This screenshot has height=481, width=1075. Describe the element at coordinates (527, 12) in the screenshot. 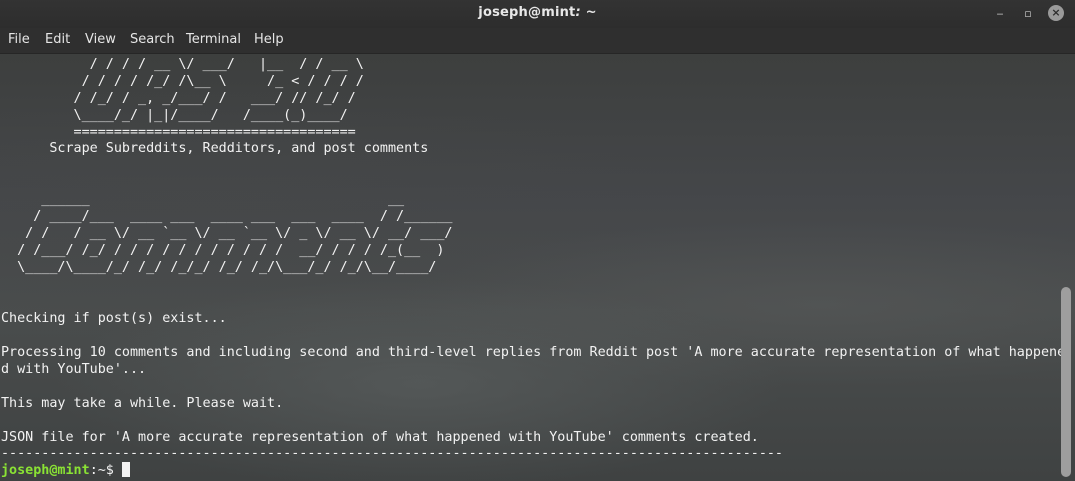

I see `window-title-user: joseph@mint` at that location.